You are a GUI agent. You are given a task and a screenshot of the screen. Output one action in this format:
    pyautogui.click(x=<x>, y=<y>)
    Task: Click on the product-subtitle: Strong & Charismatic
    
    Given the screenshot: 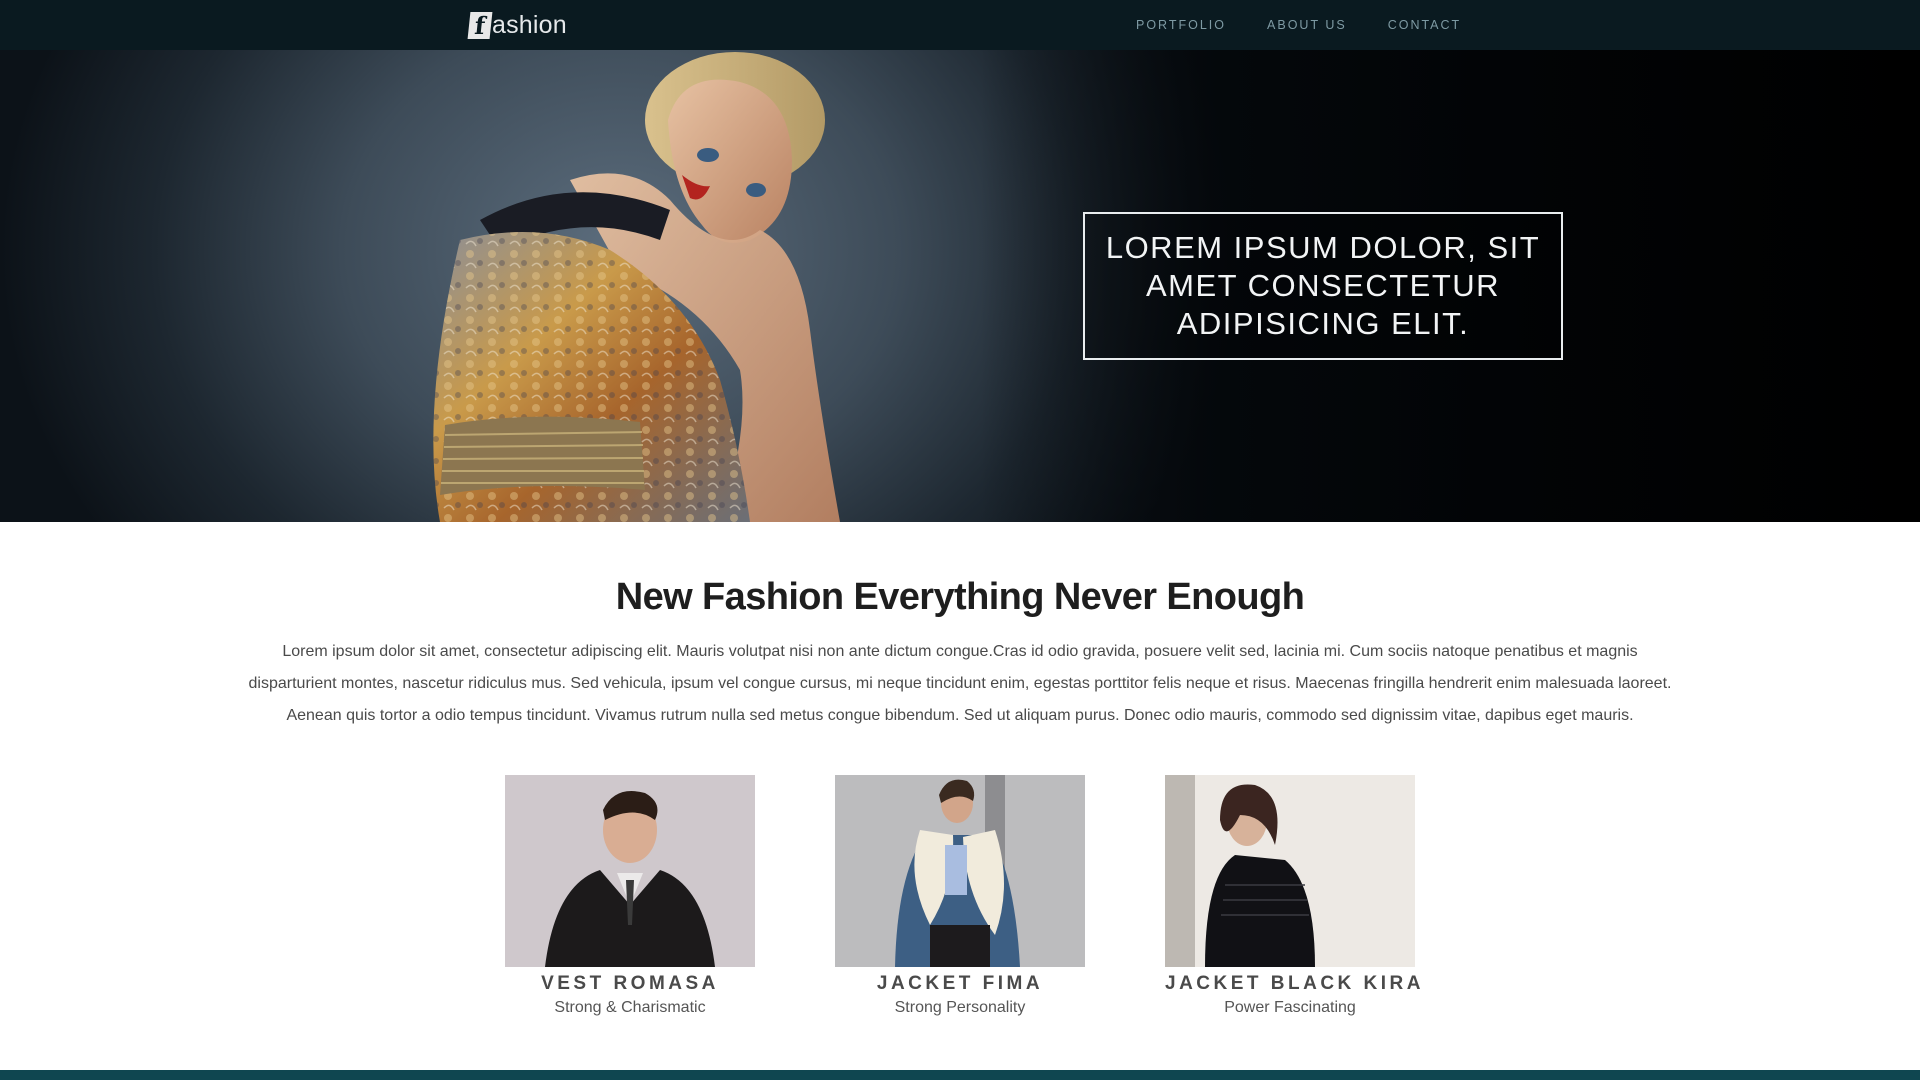 What is the action you would take?
    pyautogui.click(x=630, y=1007)
    